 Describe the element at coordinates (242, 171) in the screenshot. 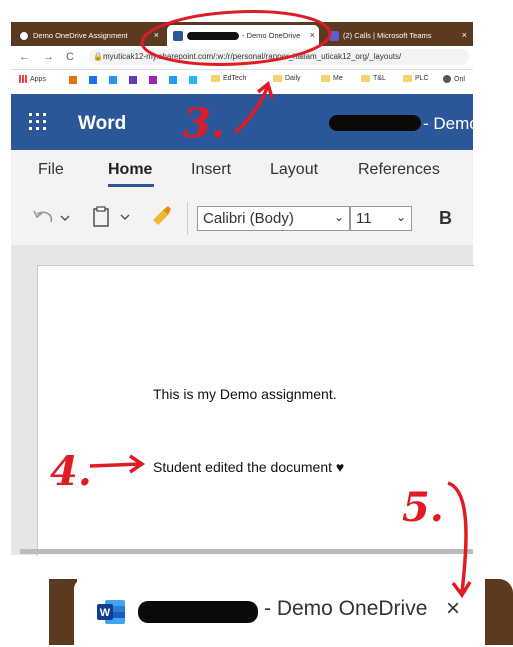

I see `ribbon-tabs: File Home Insert Layout References` at that location.